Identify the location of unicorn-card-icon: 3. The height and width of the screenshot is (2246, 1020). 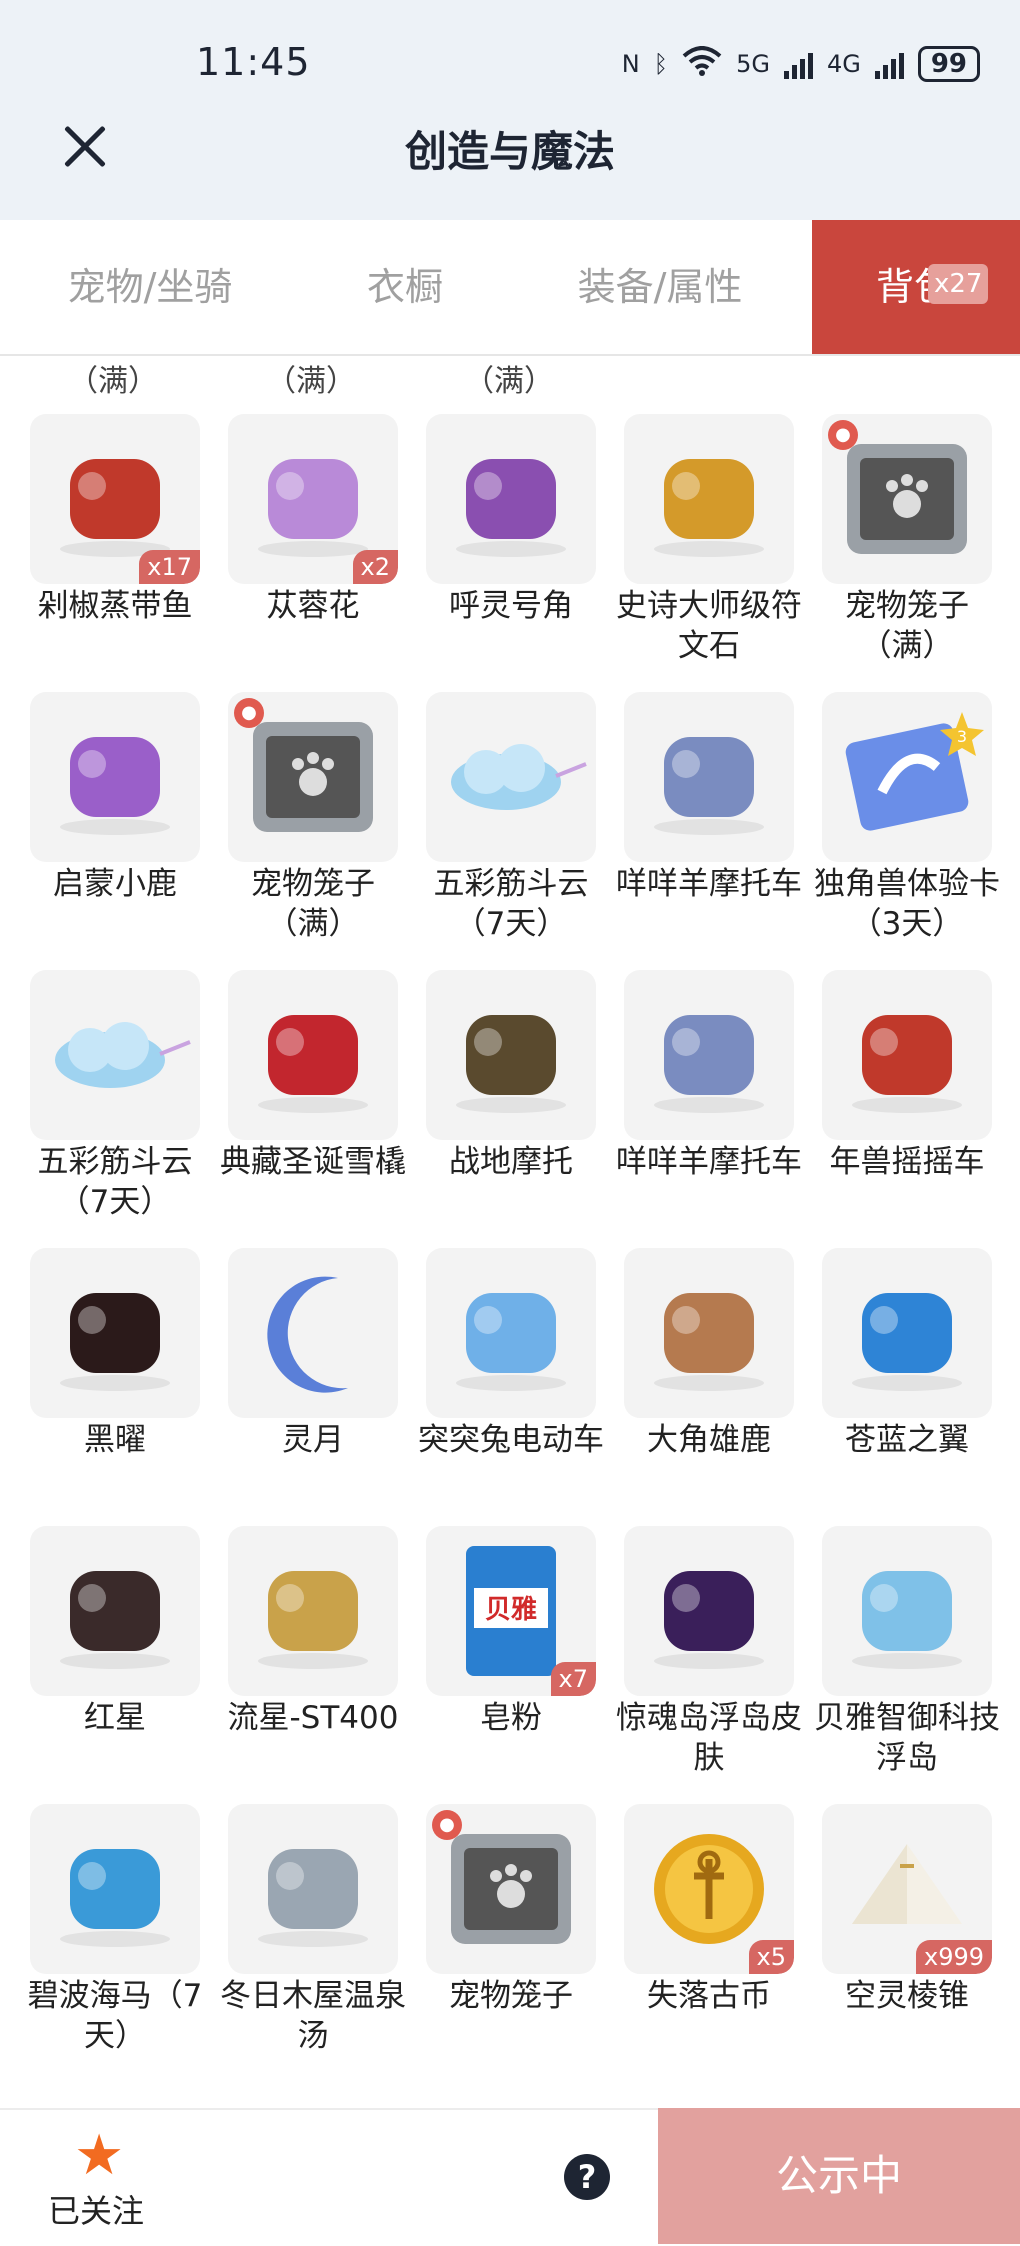
(907, 777).